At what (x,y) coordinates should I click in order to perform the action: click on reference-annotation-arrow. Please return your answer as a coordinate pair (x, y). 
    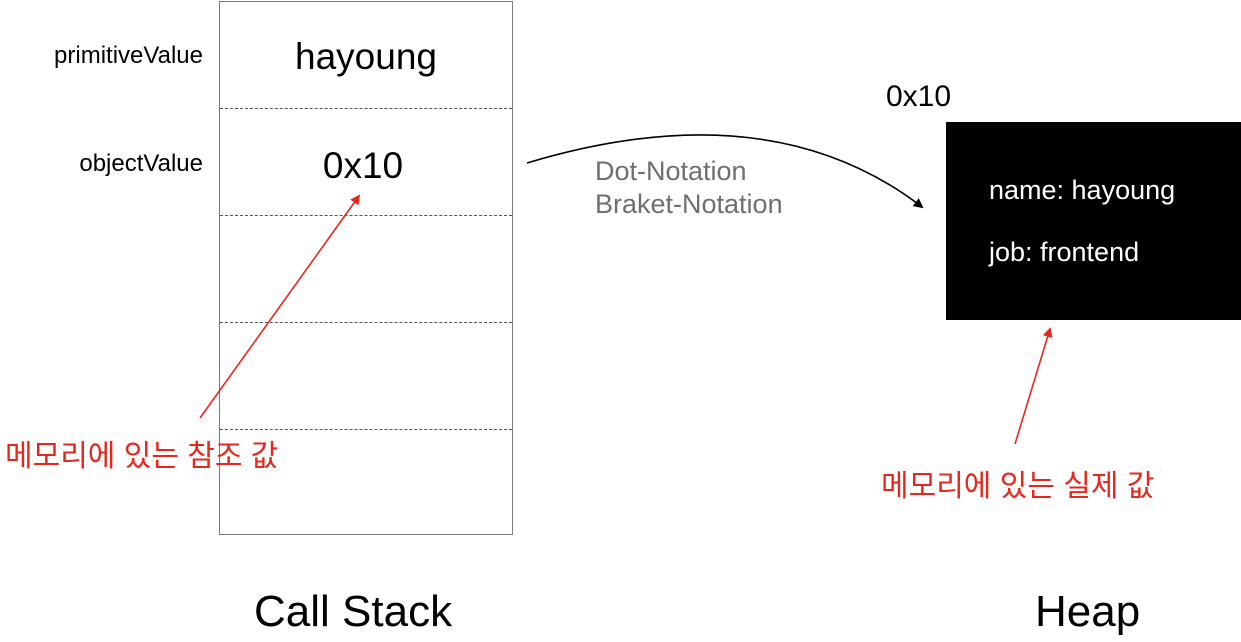
    Looking at the image, I should click on (280, 306).